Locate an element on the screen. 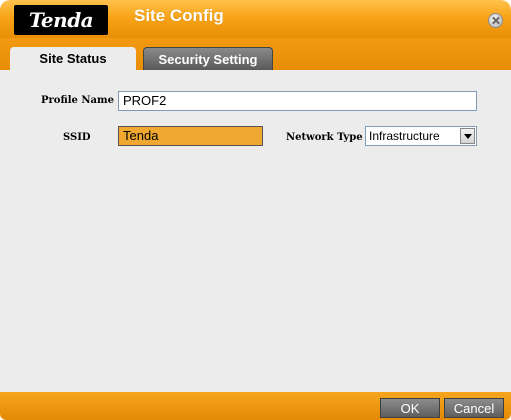 The width and height of the screenshot is (511, 420). network-type-label: Network Type is located at coordinates (324, 137).